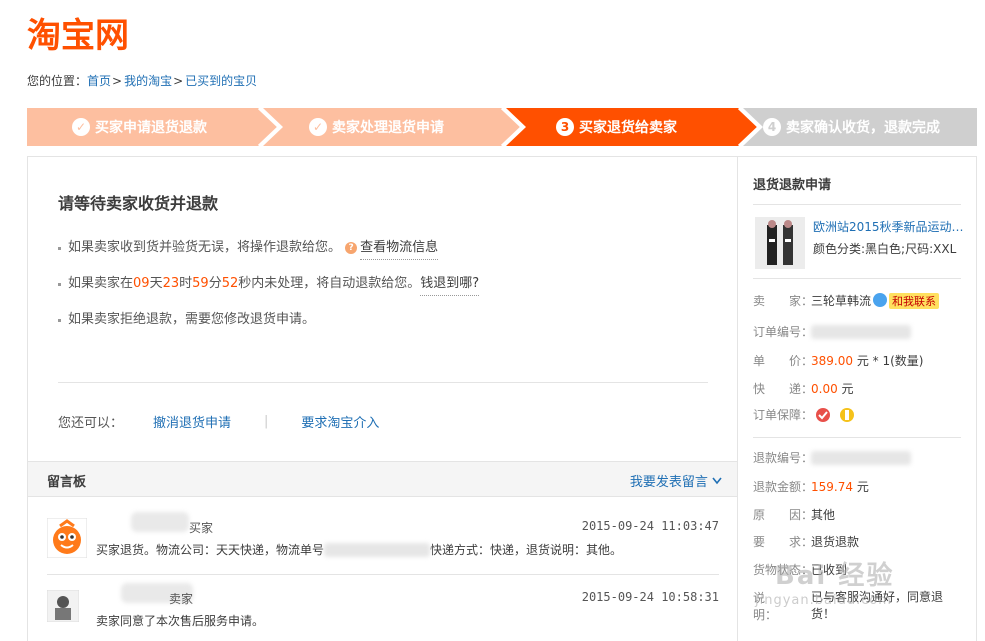  What do you see at coordinates (351, 248) in the screenshot?
I see `question-icon: ?` at bounding box center [351, 248].